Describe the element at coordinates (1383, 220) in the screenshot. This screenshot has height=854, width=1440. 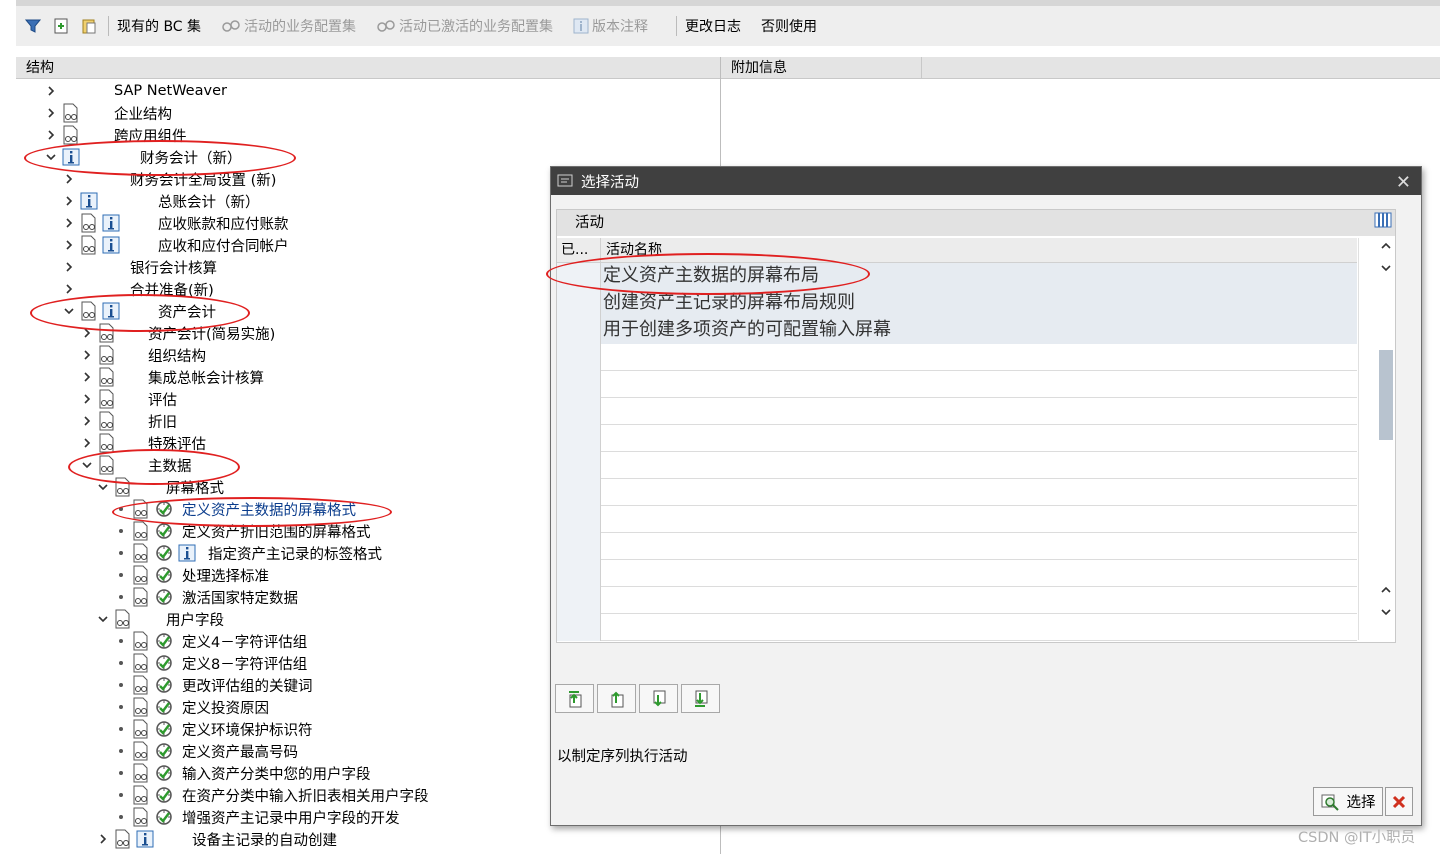
I see `column-layout-icon` at that location.